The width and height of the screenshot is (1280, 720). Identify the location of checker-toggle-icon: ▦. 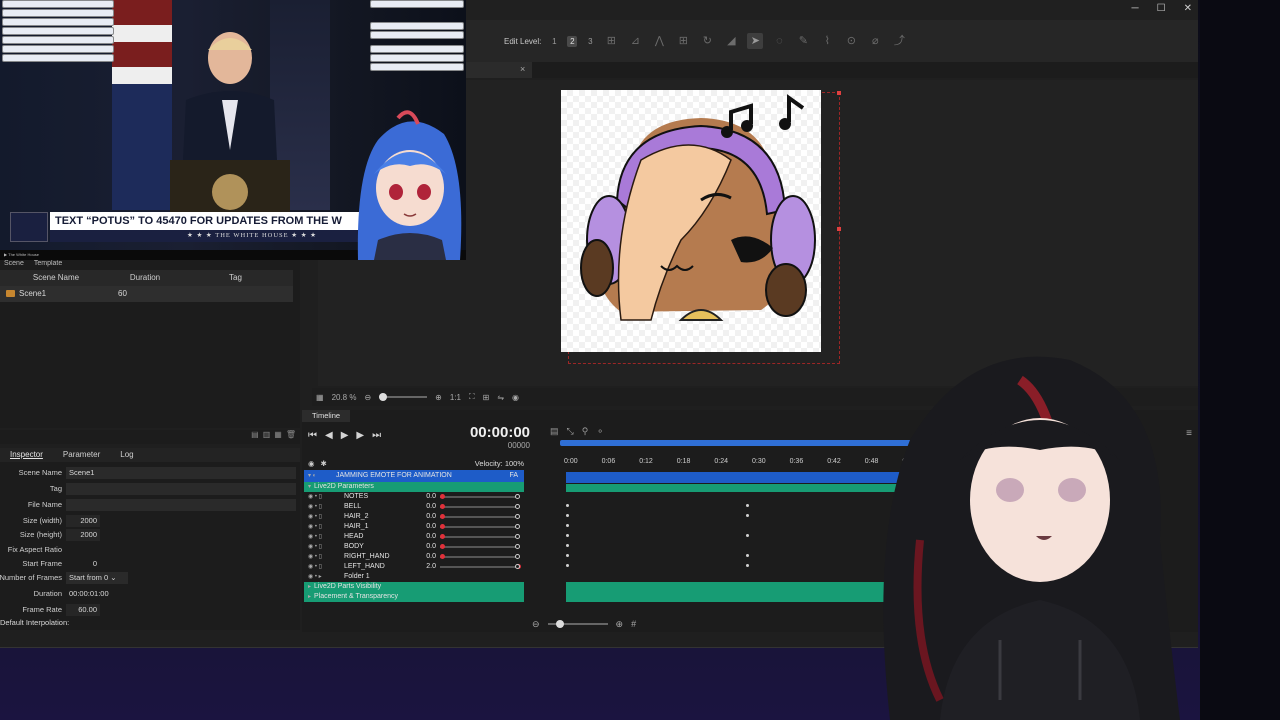
(320, 397).